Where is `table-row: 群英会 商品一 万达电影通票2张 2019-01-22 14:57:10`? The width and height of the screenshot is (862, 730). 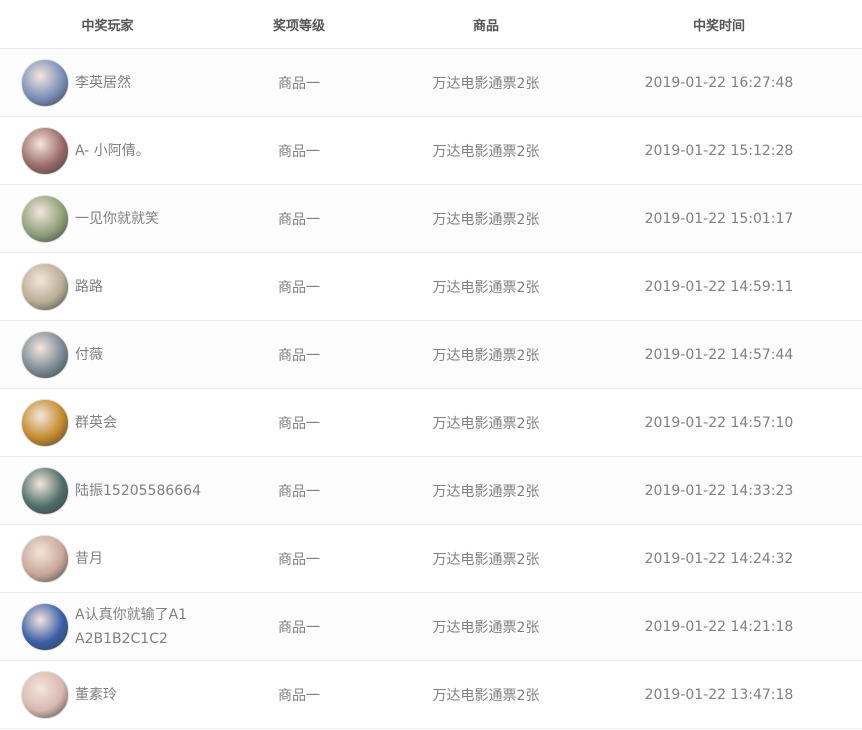 table-row: 群英会 商品一 万达电影通票2张 2019-01-22 14:57:10 is located at coordinates (431, 423).